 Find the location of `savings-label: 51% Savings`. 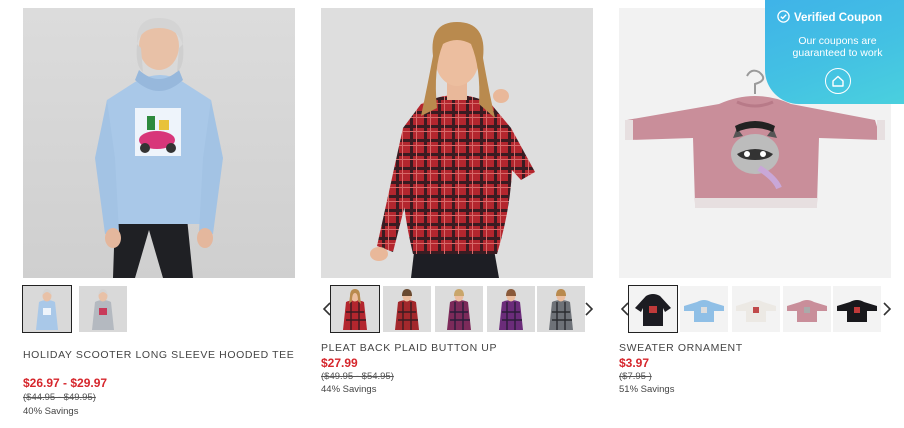

savings-label: 51% Savings is located at coordinates (647, 389).